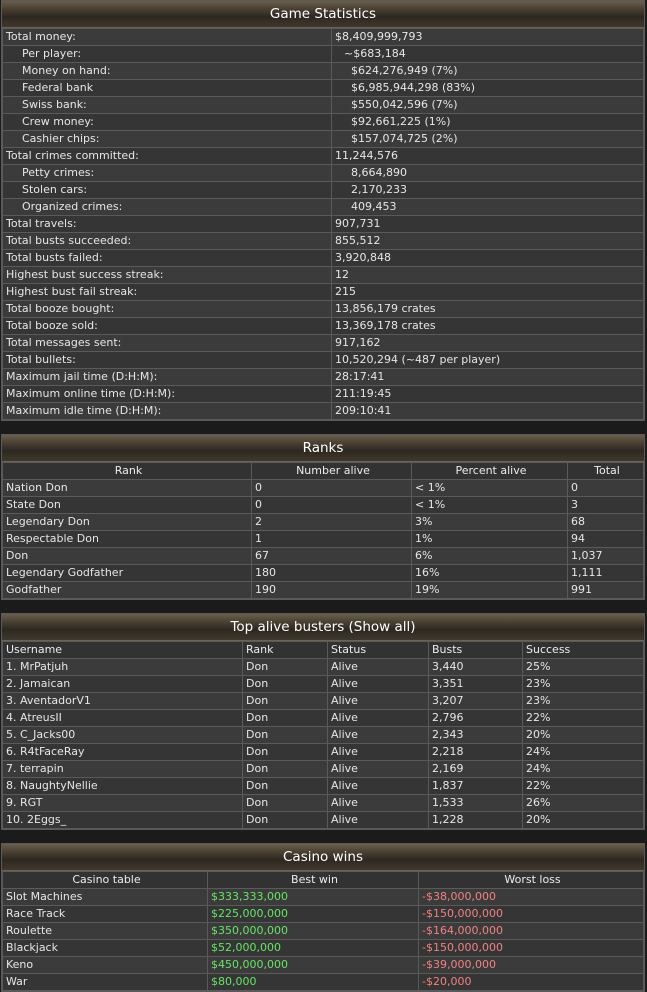  What do you see at coordinates (122, 667) in the screenshot?
I see `buster-username: 1. MrPatjuh` at bounding box center [122, 667].